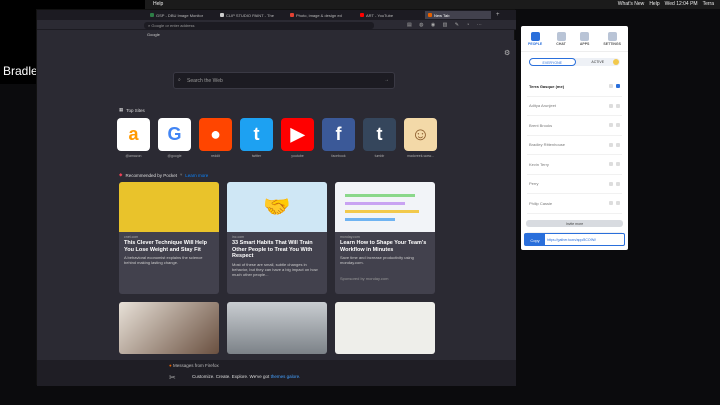 Image resolution: width=720 pixels, height=405 pixels. I want to click on top-site-tile: f facebook, so click(338, 138).